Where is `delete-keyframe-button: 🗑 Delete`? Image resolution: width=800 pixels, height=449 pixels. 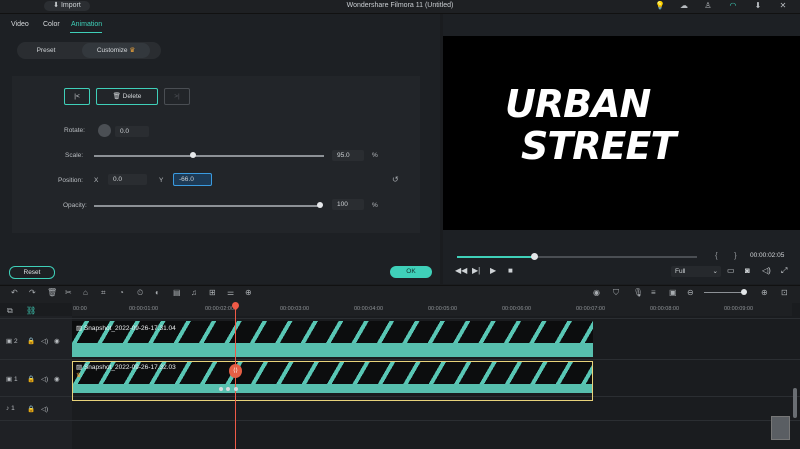
delete-keyframe-button: 🗑 Delete is located at coordinates (127, 96).